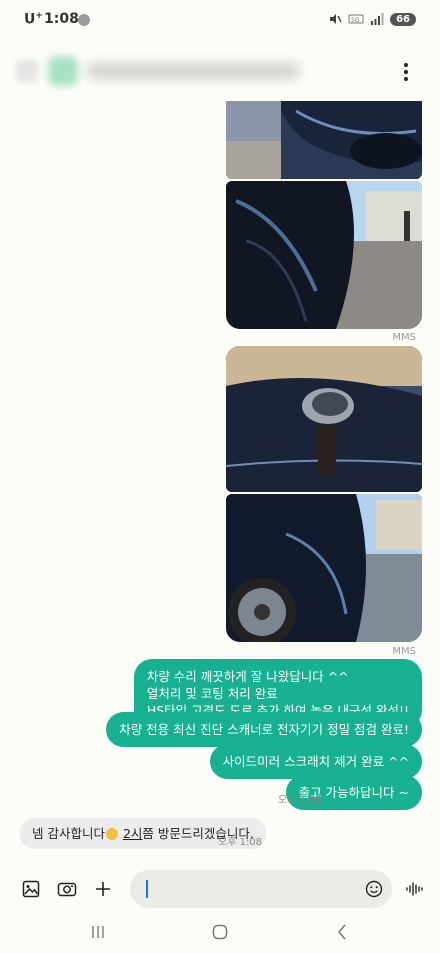  I want to click on emoji-icon, so click(111, 834).